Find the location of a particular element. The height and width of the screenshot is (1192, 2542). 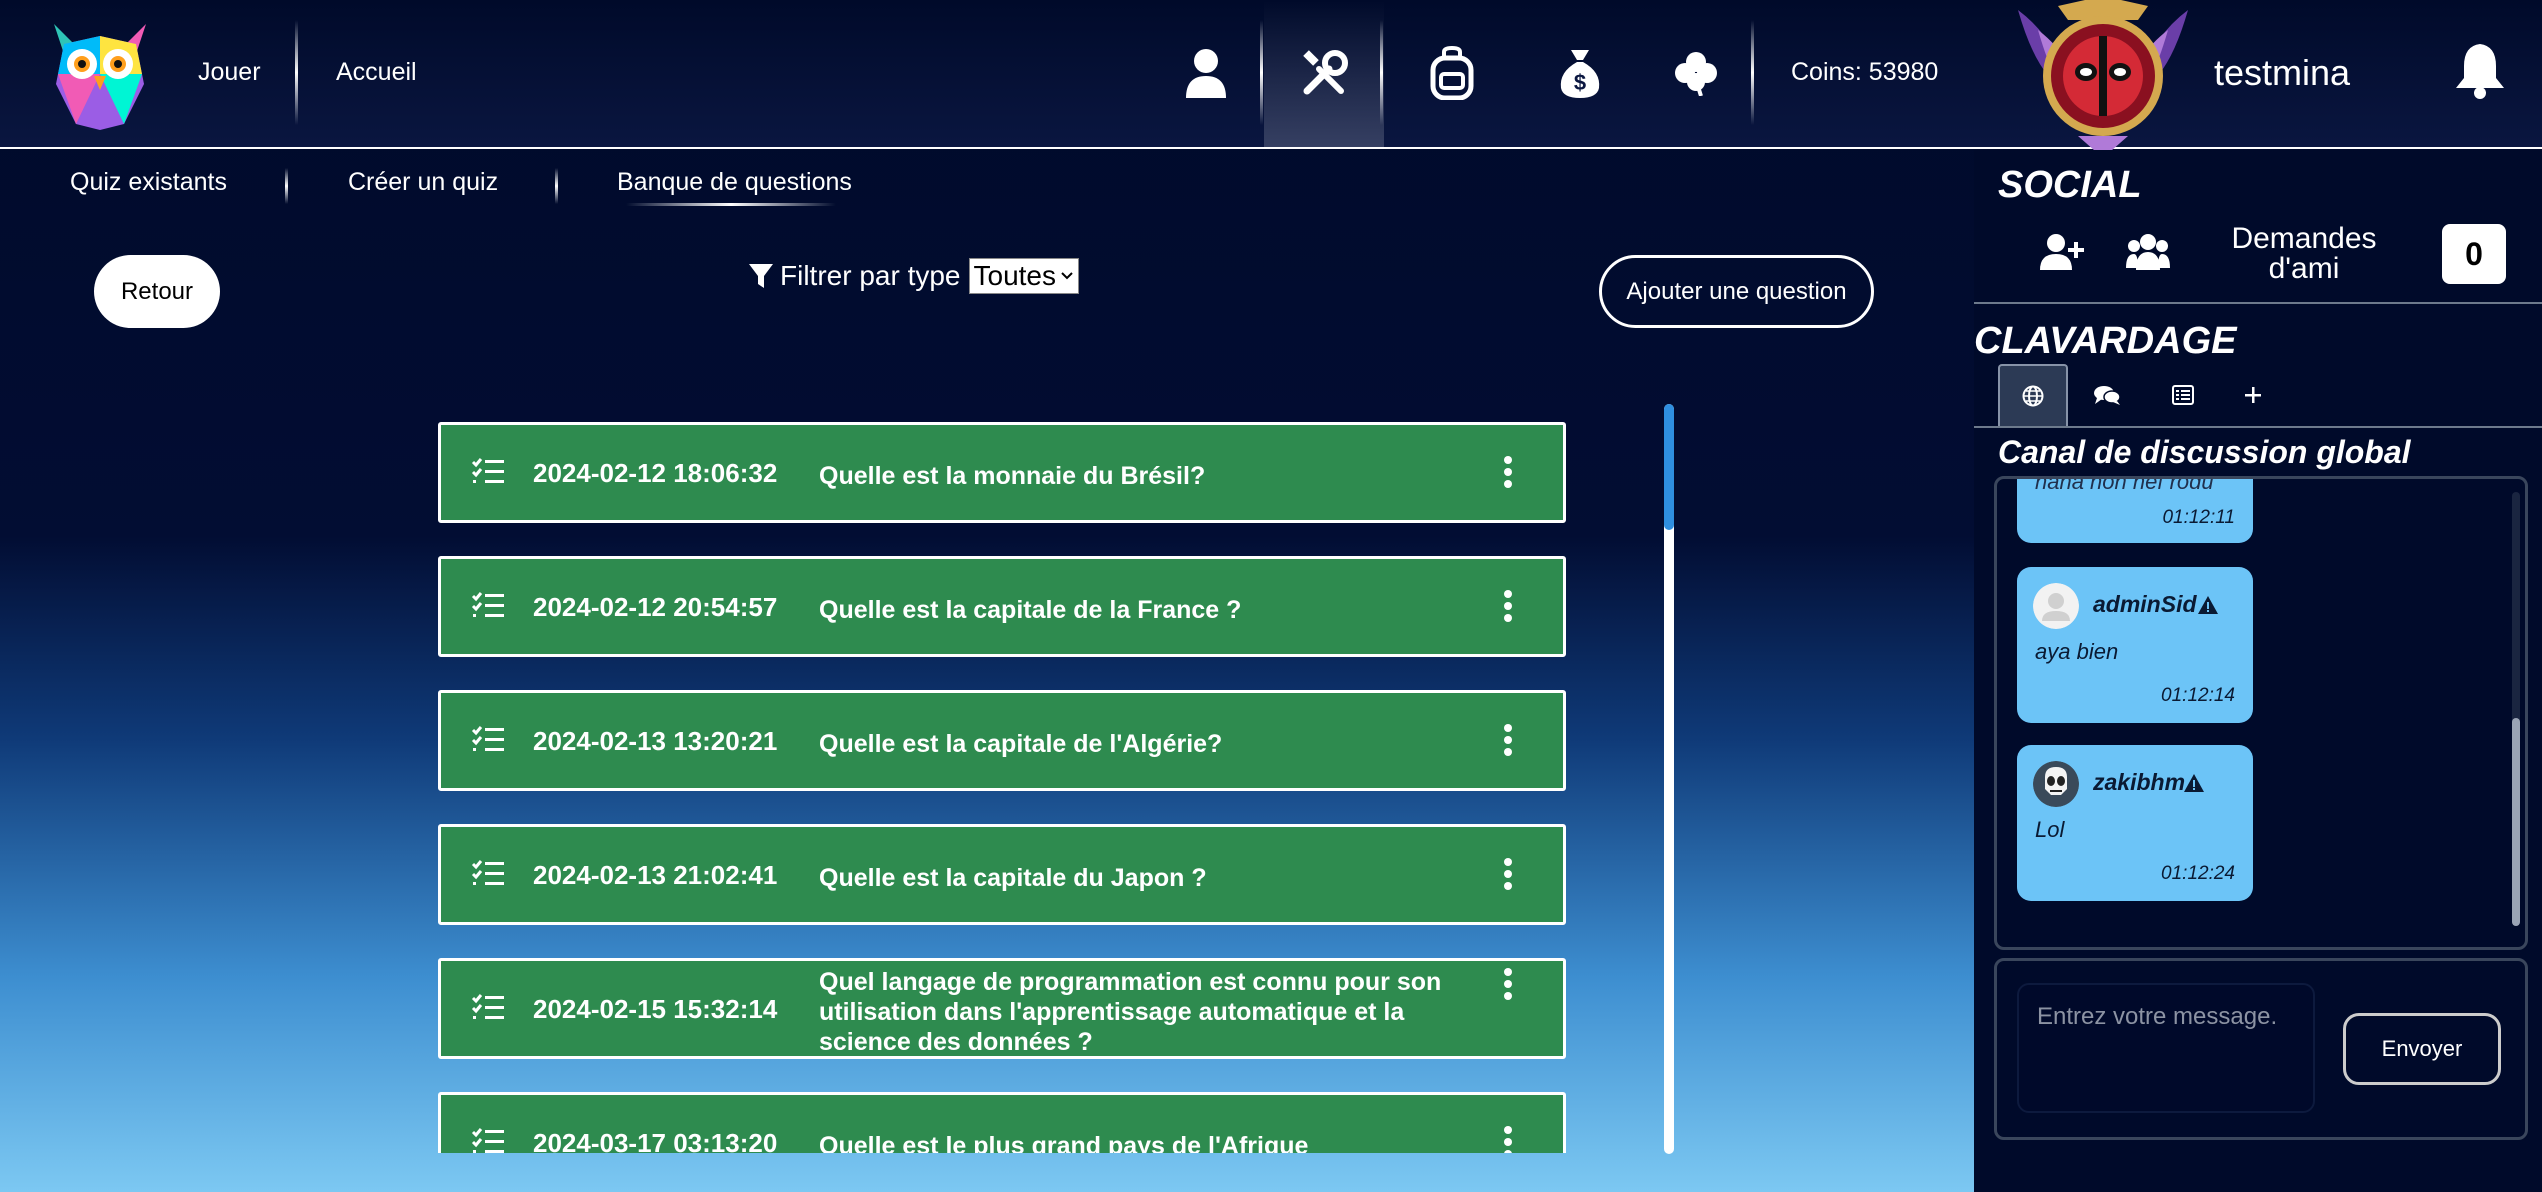

tab-create-quiz: Créer un quiz is located at coordinates (423, 182).